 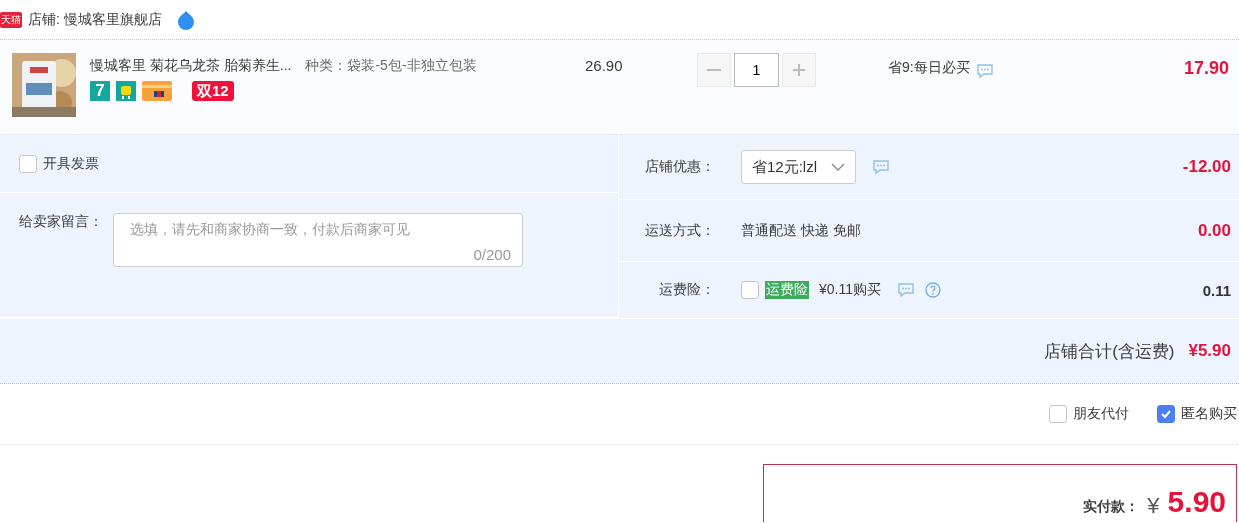 What do you see at coordinates (100, 91) in the screenshot?
I see `service-badge: 7` at bounding box center [100, 91].